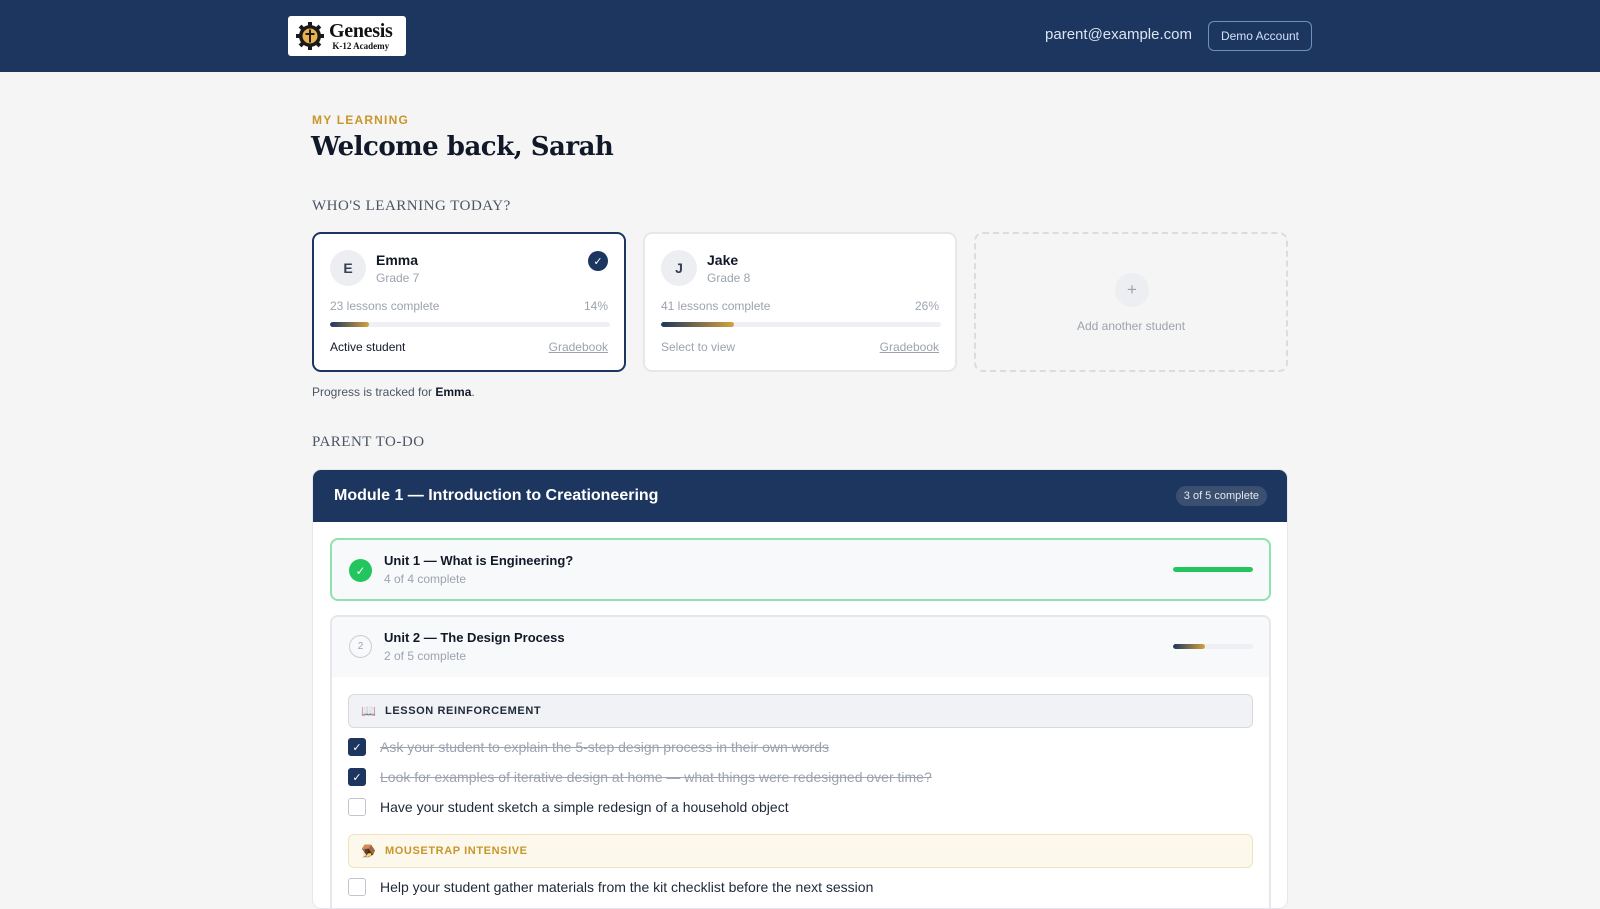  I want to click on plus-icon: +, so click(1132, 290).